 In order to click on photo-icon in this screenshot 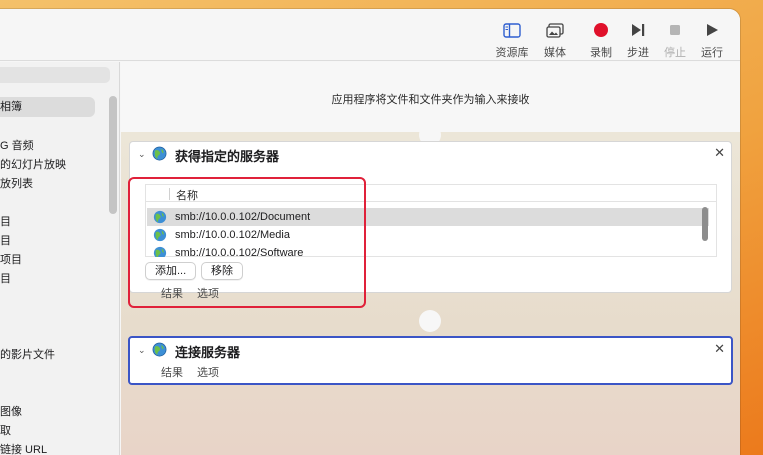, I will do `click(555, 30)`.